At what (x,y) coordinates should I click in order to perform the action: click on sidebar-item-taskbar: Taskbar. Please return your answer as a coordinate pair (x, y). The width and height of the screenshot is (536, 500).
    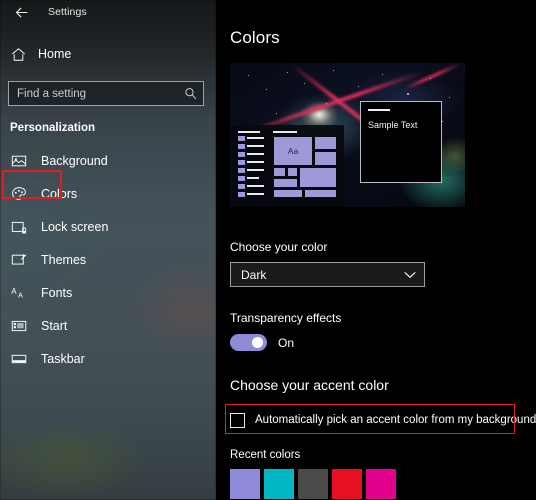
    Looking at the image, I should click on (108, 358).